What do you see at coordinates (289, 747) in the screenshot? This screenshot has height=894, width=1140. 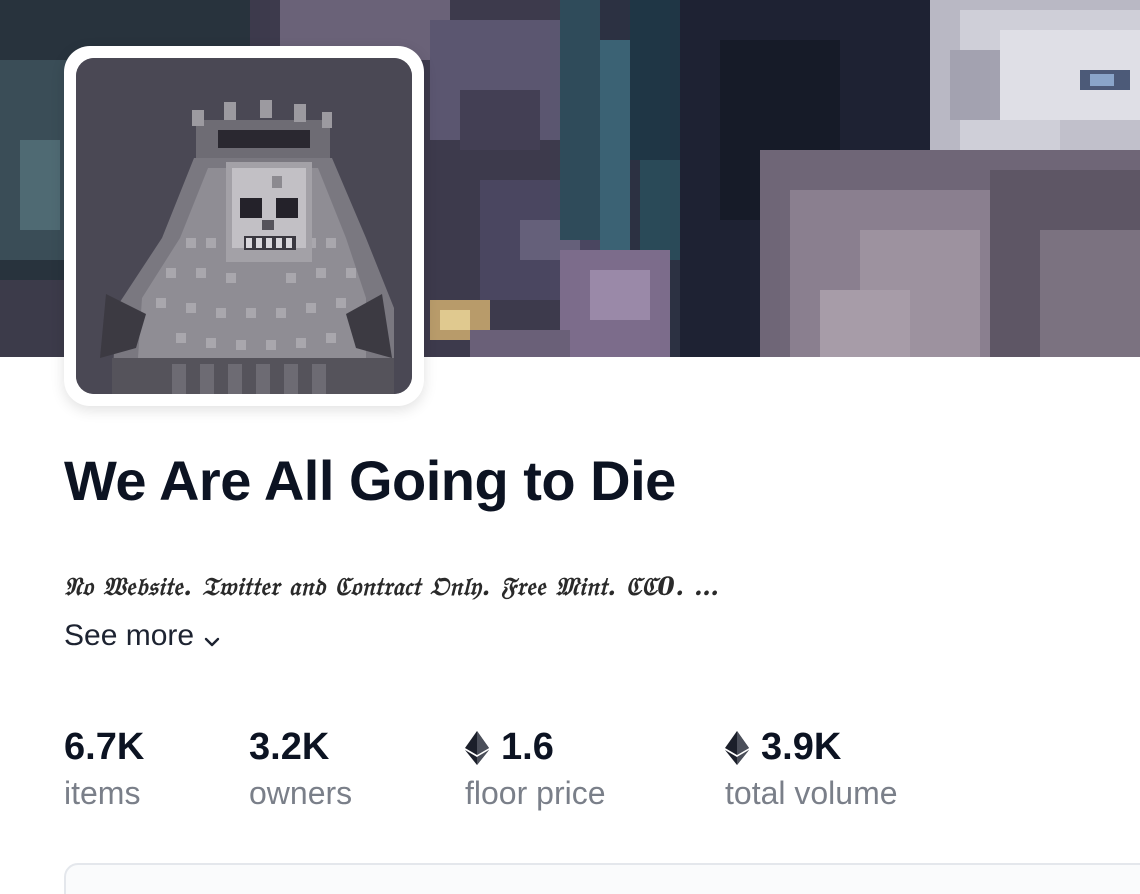 I see `stat-number: 3.2K` at bounding box center [289, 747].